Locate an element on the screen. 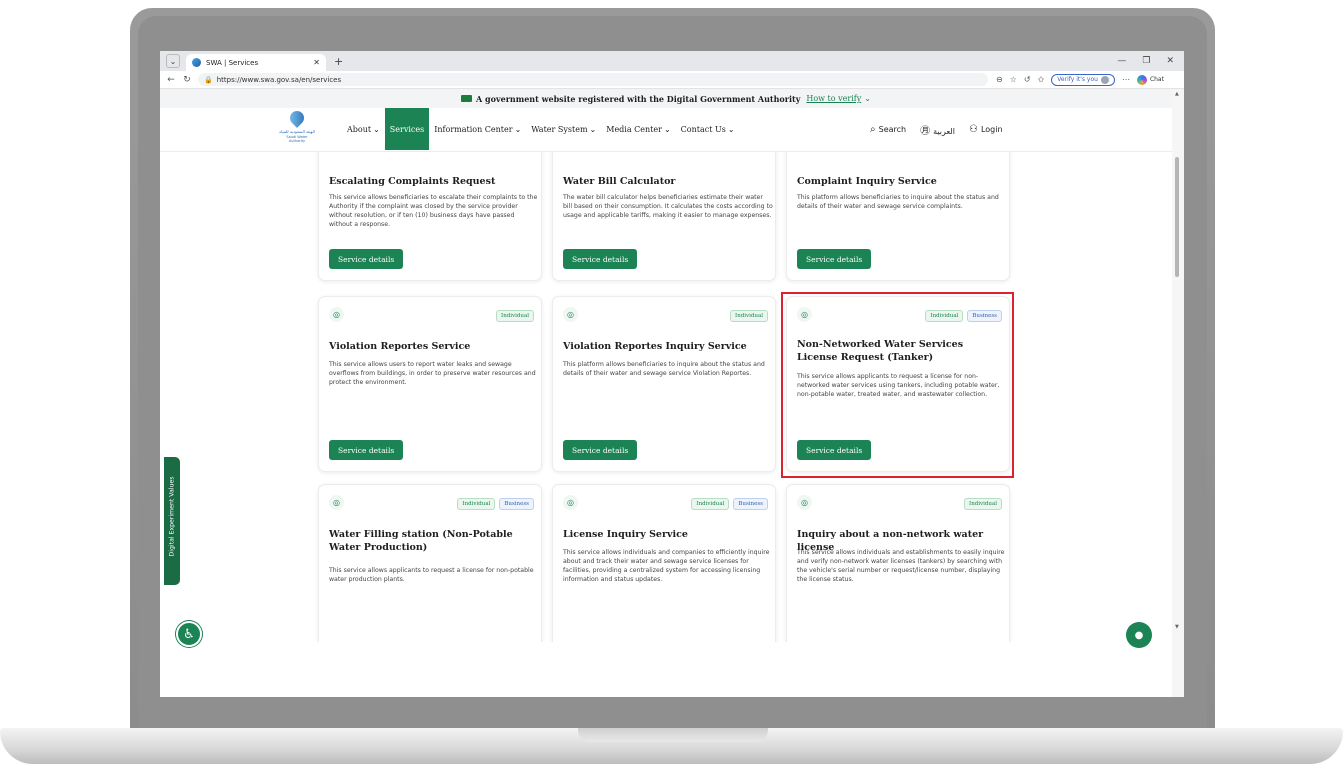 This screenshot has width=1343, height=777. chat-icon: ● is located at coordinates (1139, 635).